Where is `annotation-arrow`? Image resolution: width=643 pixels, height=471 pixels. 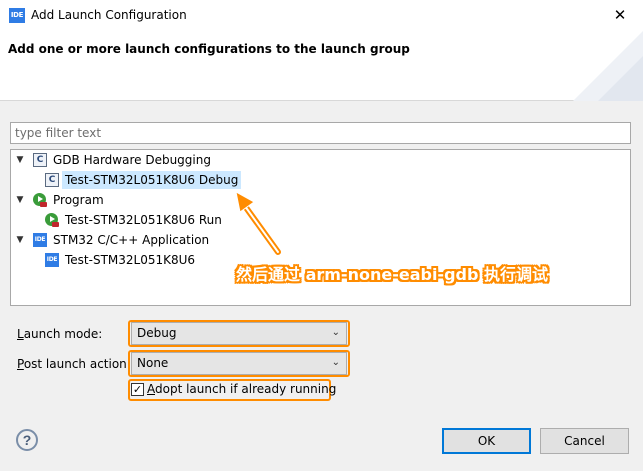
annotation-arrow is located at coordinates (258, 223).